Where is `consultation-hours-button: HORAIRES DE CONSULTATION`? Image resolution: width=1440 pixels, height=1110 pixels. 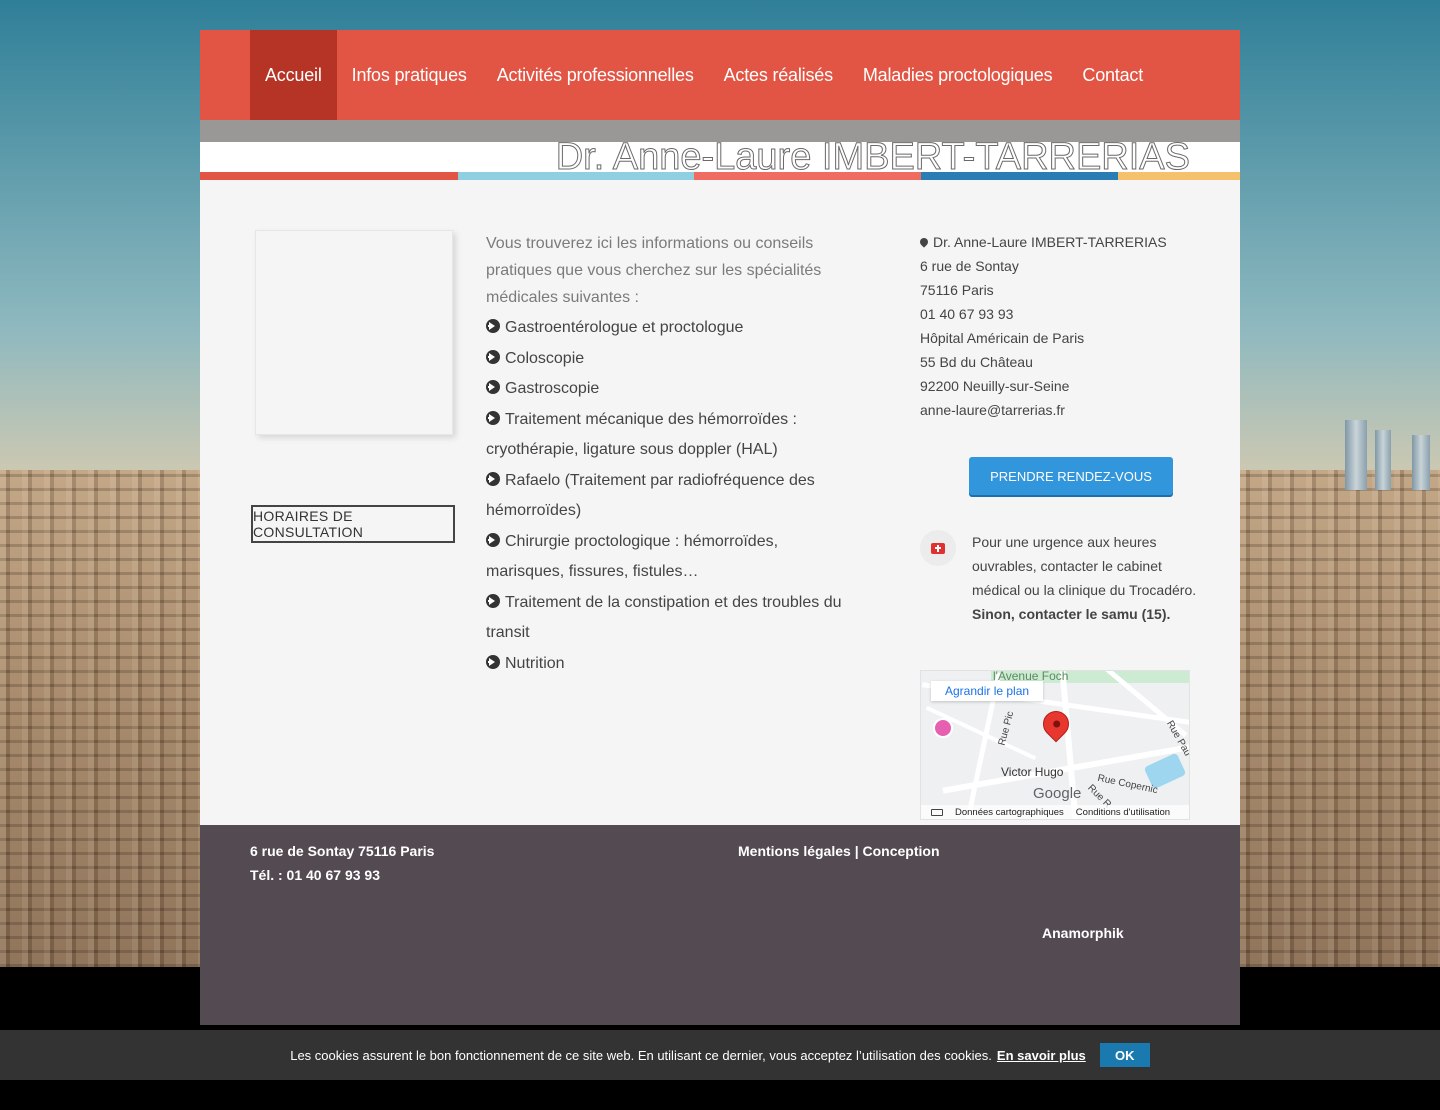 consultation-hours-button: HORAIRES DE CONSULTATION is located at coordinates (353, 524).